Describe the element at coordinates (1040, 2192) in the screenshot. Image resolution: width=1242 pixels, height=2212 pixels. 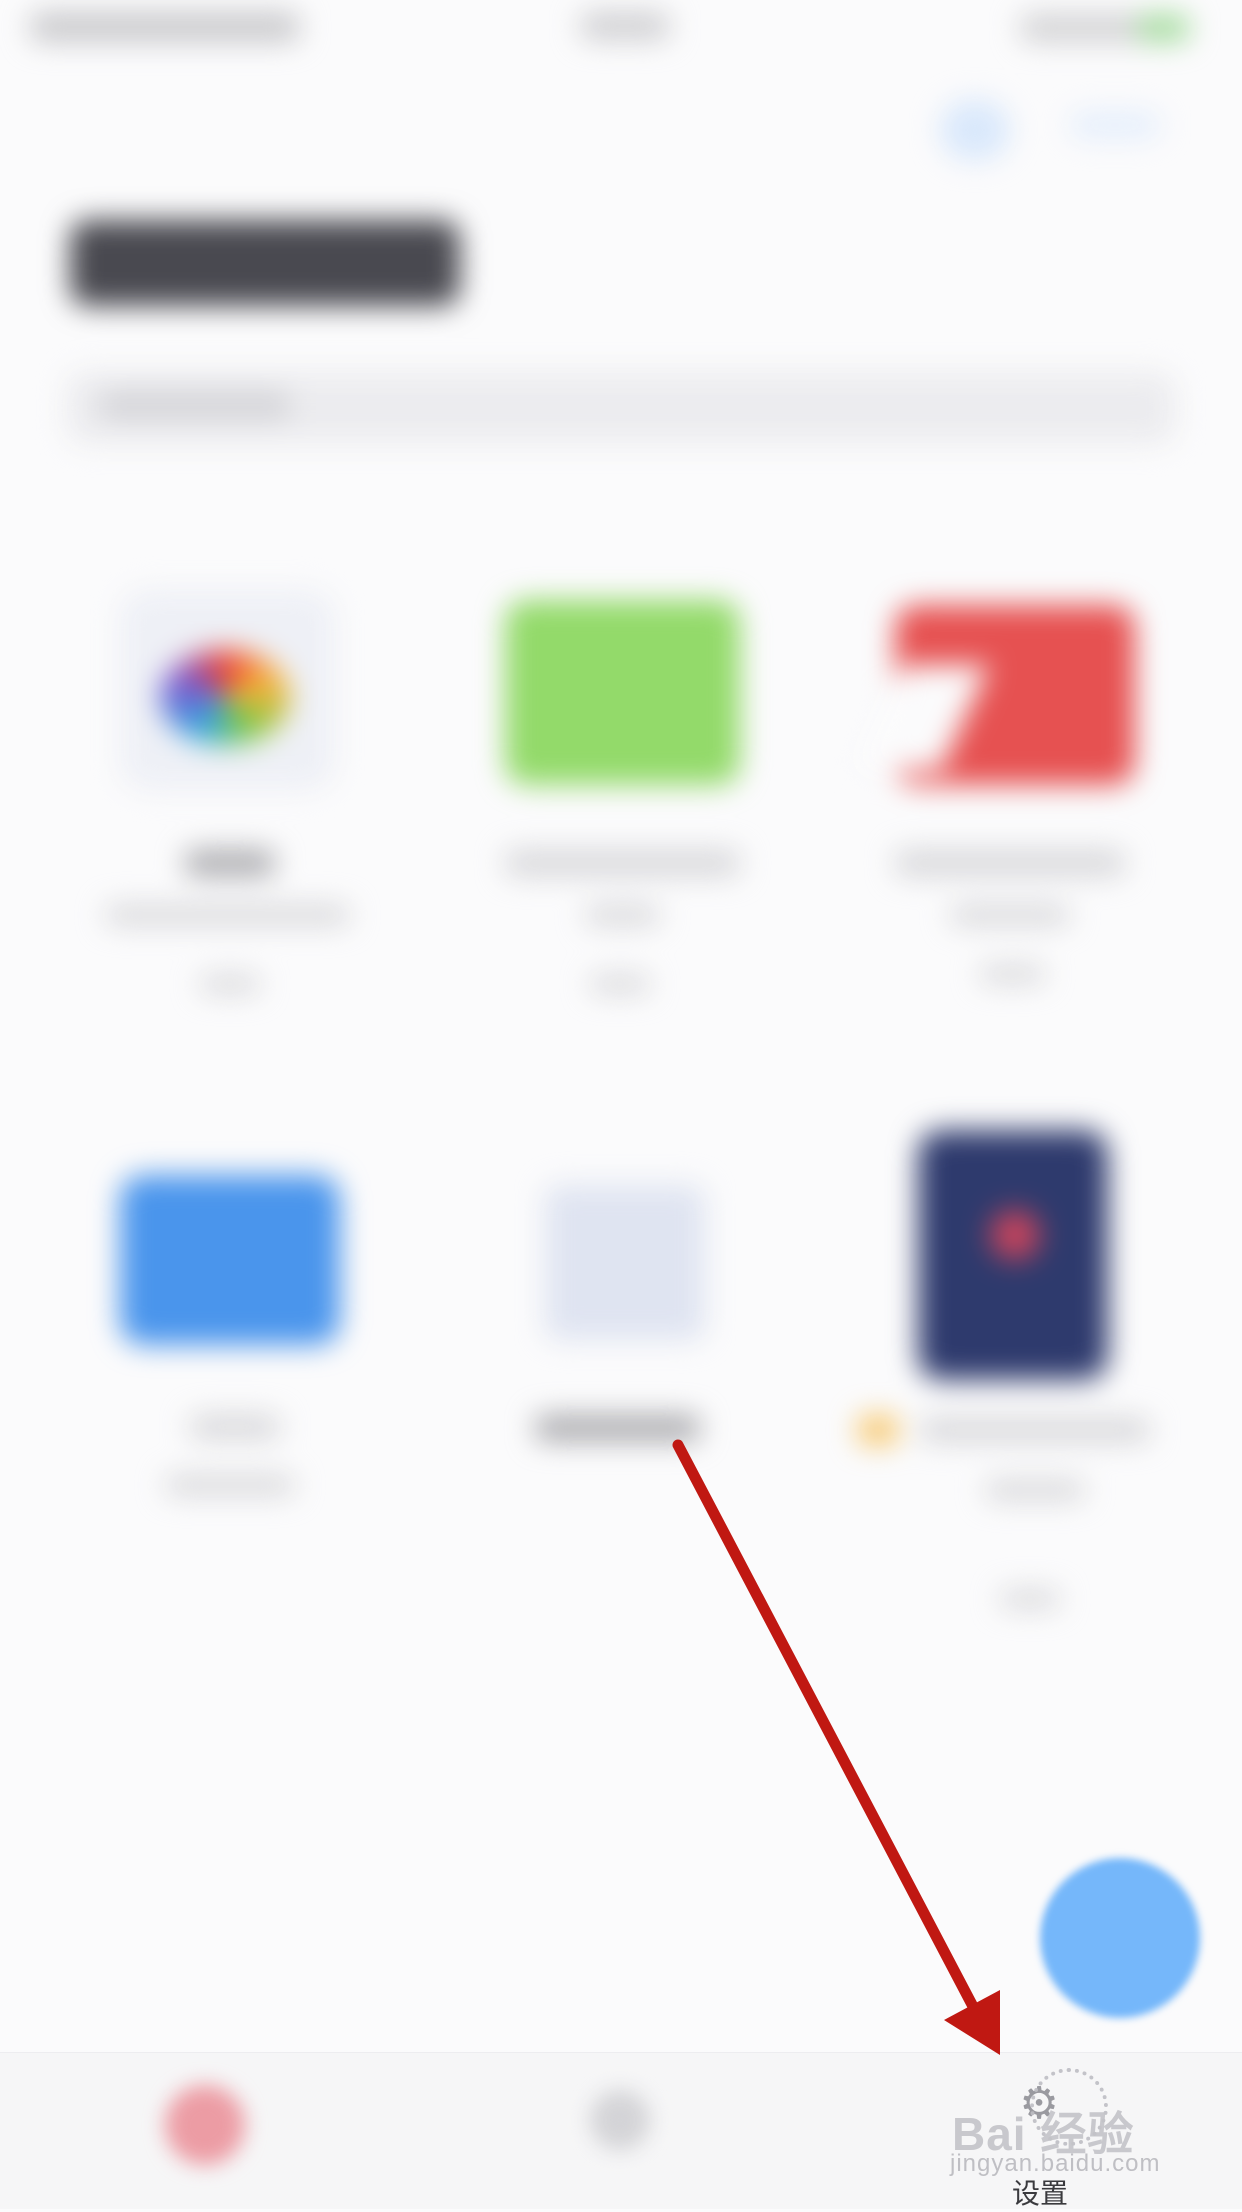
I see `tab-settings-label: 设置` at that location.